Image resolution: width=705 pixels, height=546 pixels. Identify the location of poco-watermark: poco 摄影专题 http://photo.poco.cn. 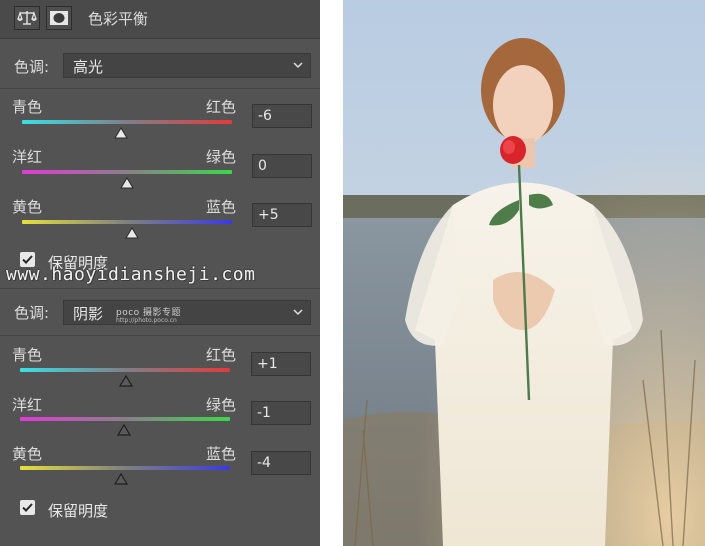
(149, 316).